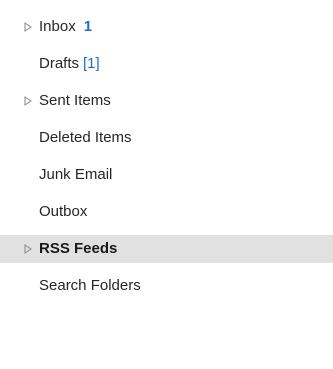 This screenshot has height=369, width=333. What do you see at coordinates (85, 137) in the screenshot?
I see `folder-label: Deleted Items` at bounding box center [85, 137].